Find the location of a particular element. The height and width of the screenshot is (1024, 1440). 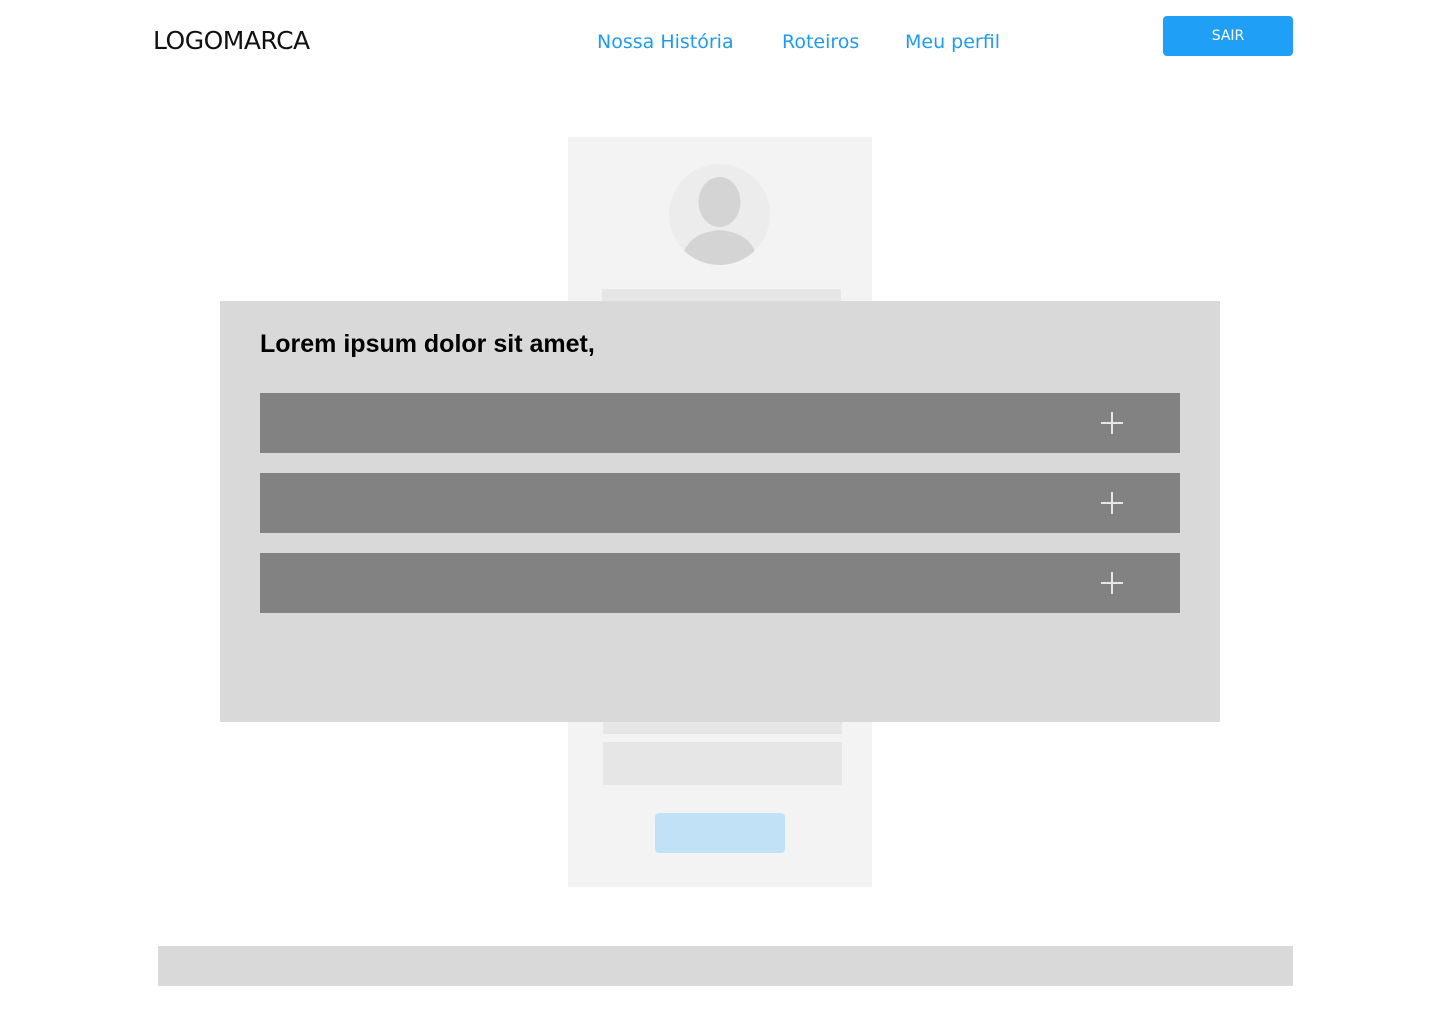

logout-button: SAIR is located at coordinates (1228, 36).